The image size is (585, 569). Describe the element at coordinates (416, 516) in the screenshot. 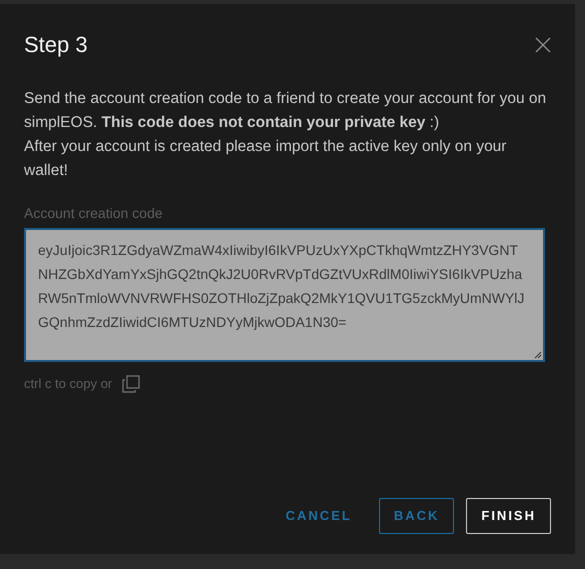

I see `outline-button: BACK` at that location.